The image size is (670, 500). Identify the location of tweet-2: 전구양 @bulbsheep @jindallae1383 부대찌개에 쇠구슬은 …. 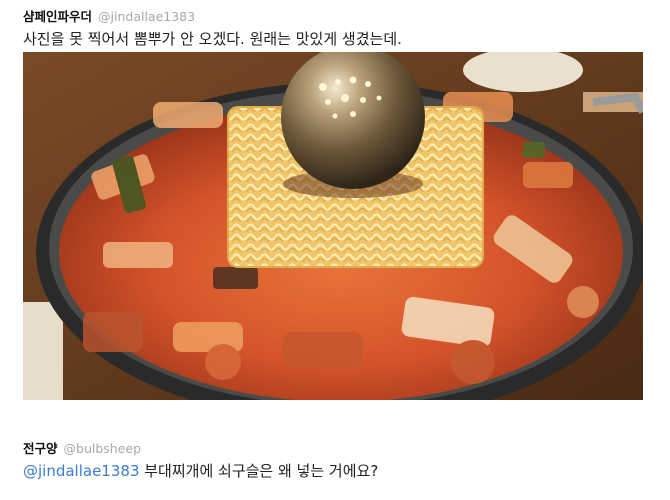
(336, 461).